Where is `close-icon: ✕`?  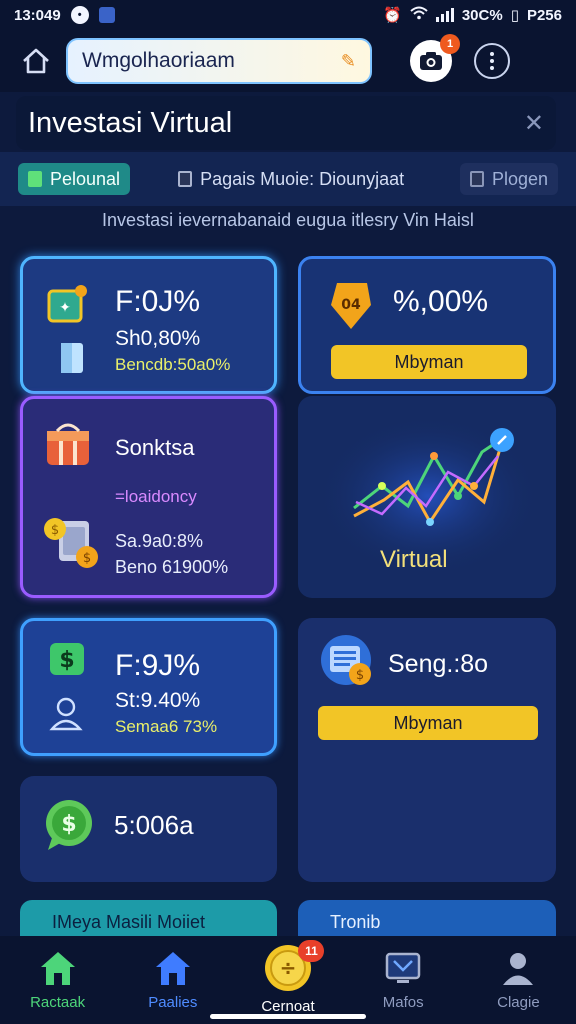 close-icon: ✕ is located at coordinates (534, 123).